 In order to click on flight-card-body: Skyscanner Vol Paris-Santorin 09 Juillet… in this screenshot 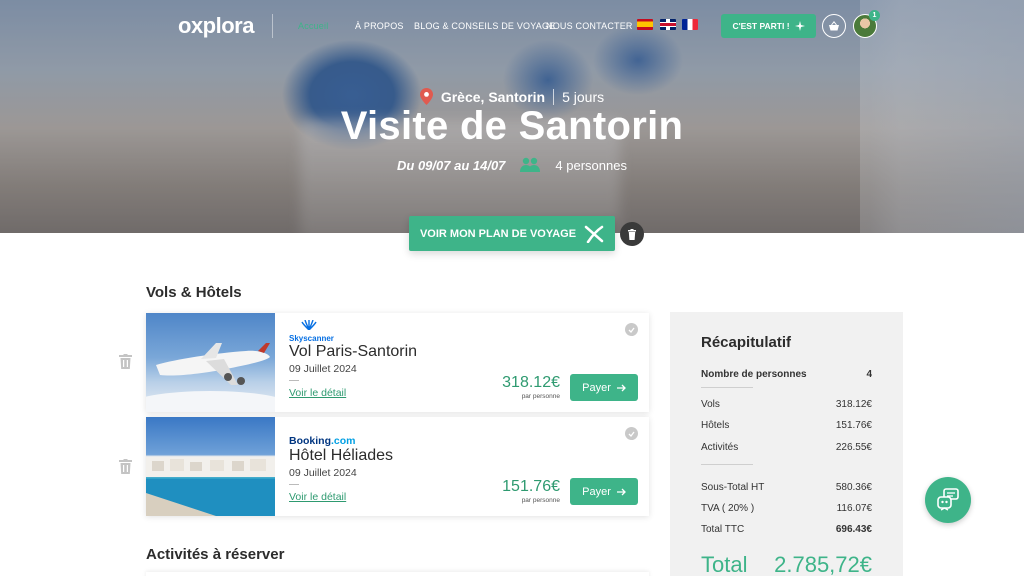, I will do `click(469, 362)`.